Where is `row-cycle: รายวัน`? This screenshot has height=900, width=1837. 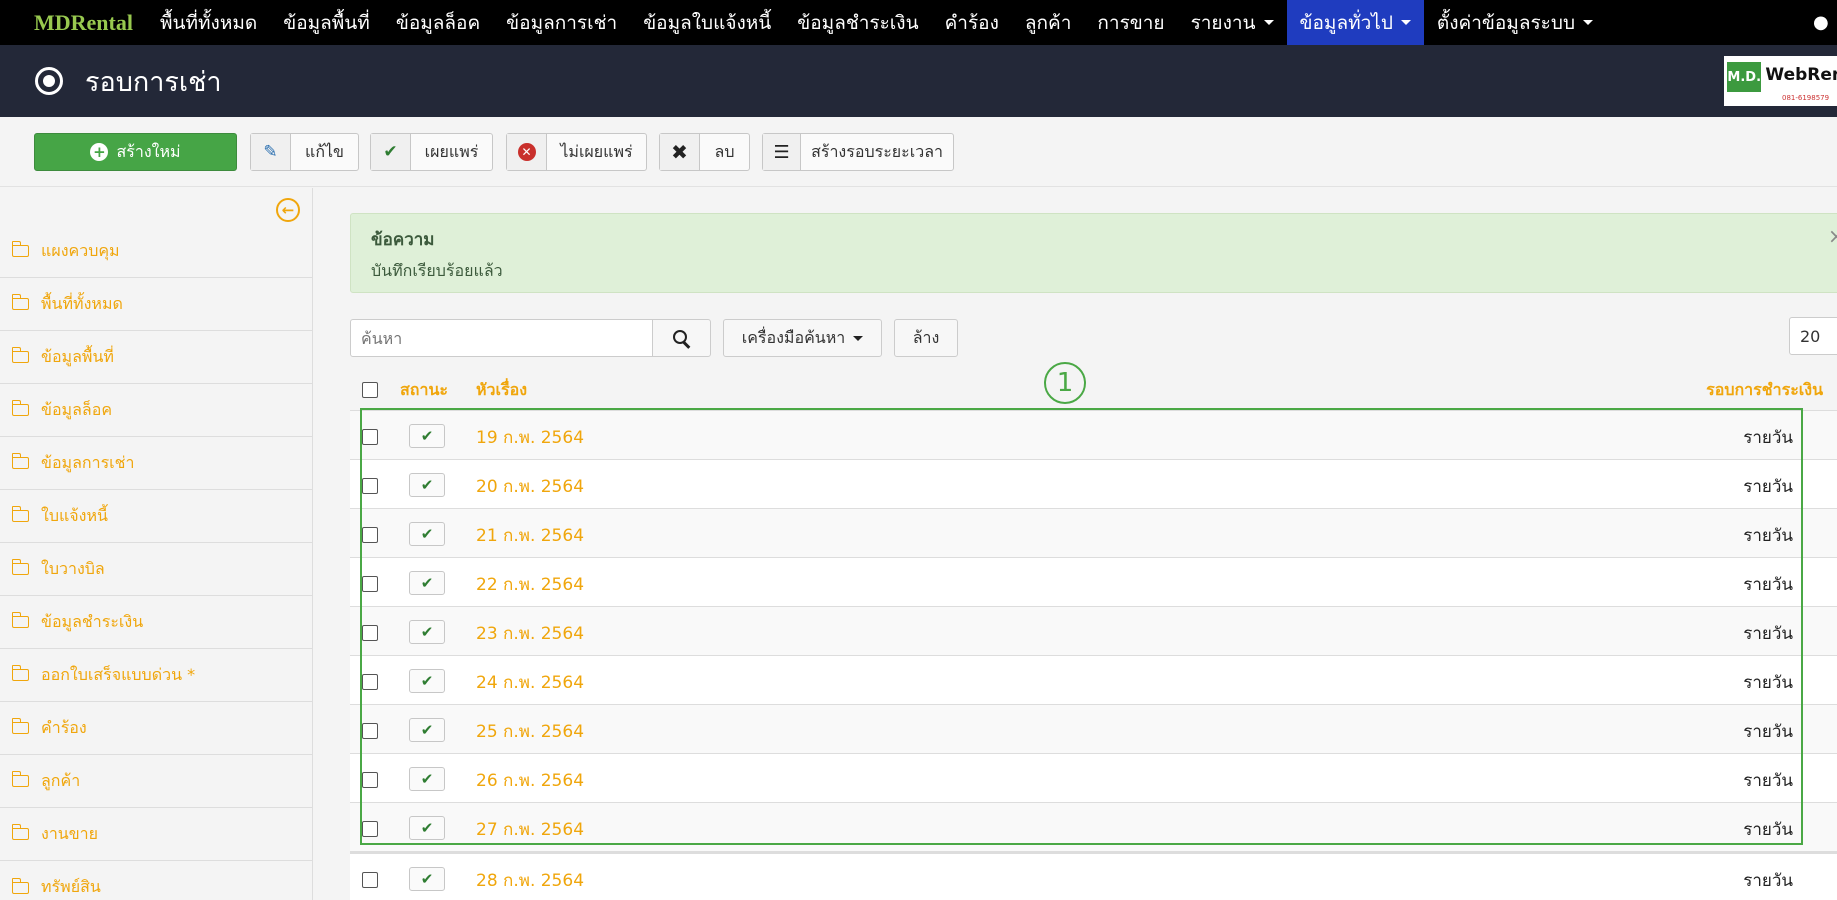
row-cycle: รายวัน is located at coordinates (1768, 881).